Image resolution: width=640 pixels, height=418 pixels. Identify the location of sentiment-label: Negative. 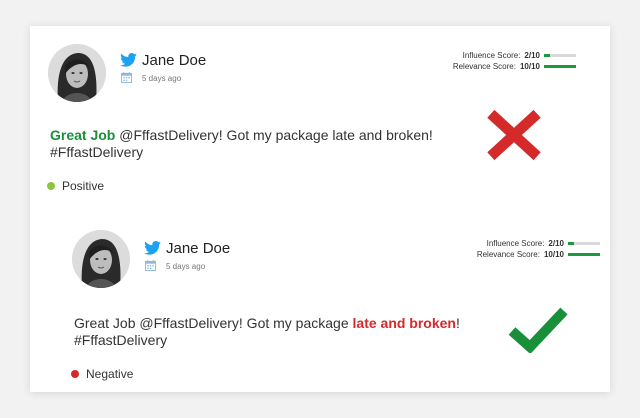
(102, 374).